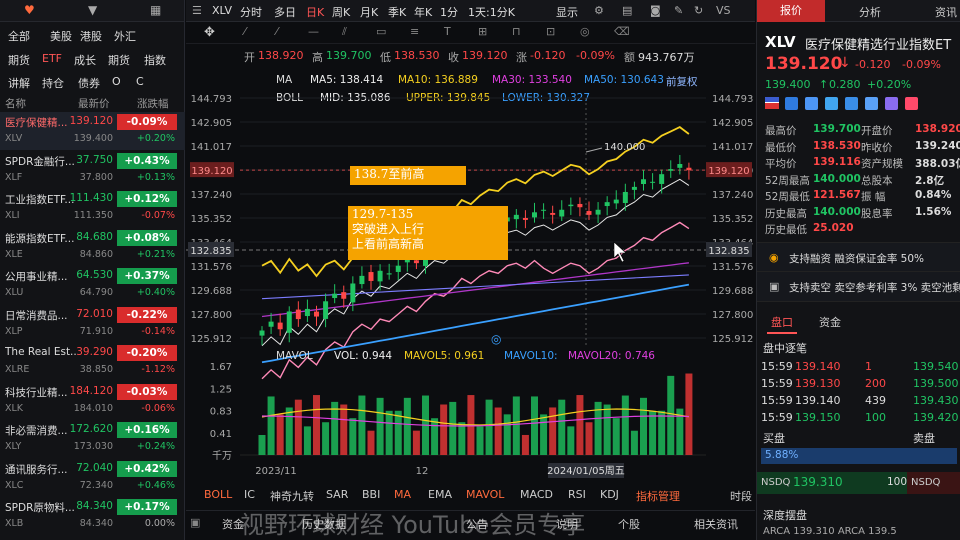 The width and height of the screenshot is (960, 540). What do you see at coordinates (832, 483) in the screenshot?
I see `bid-row: NSDQ 139.310 100` at bounding box center [832, 483].